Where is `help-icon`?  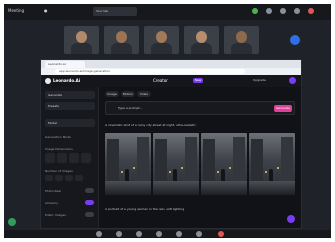
help-icon is located at coordinates (291, 219).